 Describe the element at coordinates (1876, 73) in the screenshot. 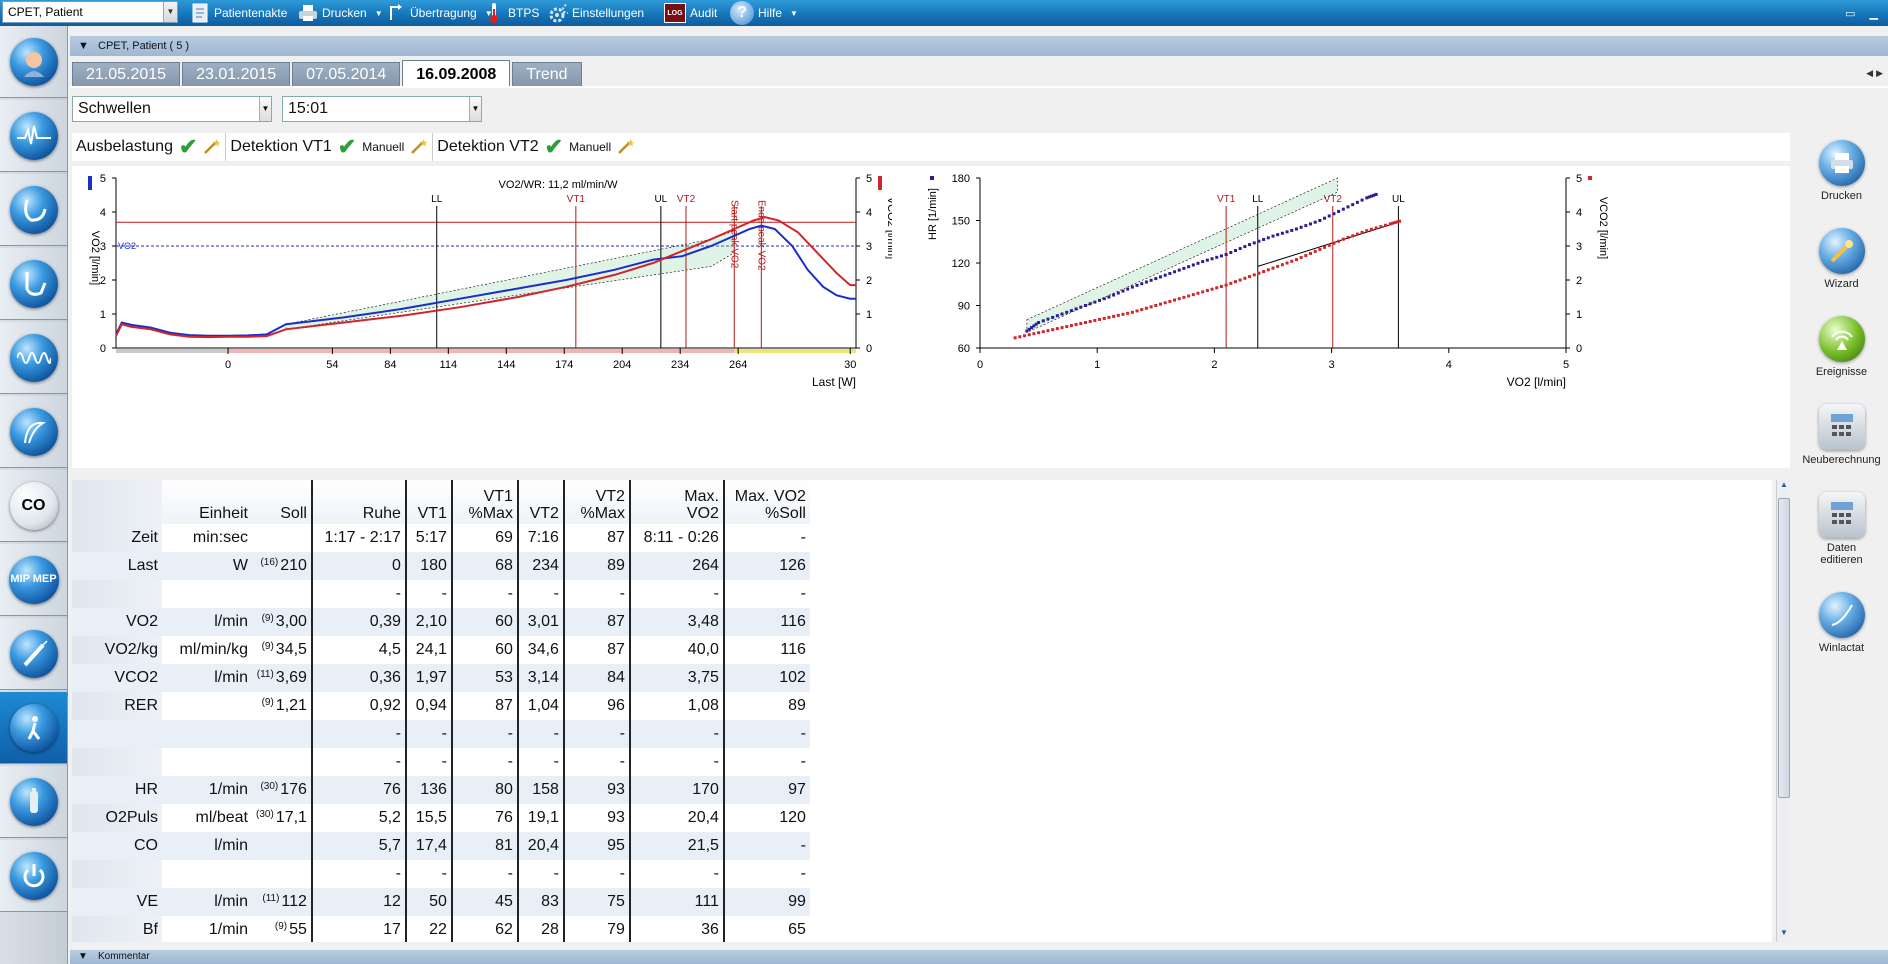

I see `tab-scroll-arrows-icon: ◀▶` at that location.